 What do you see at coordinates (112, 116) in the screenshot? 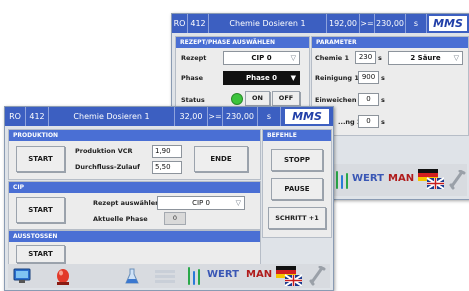
I see `front-title-name: Chemie Dosieren 1` at bounding box center [112, 116].